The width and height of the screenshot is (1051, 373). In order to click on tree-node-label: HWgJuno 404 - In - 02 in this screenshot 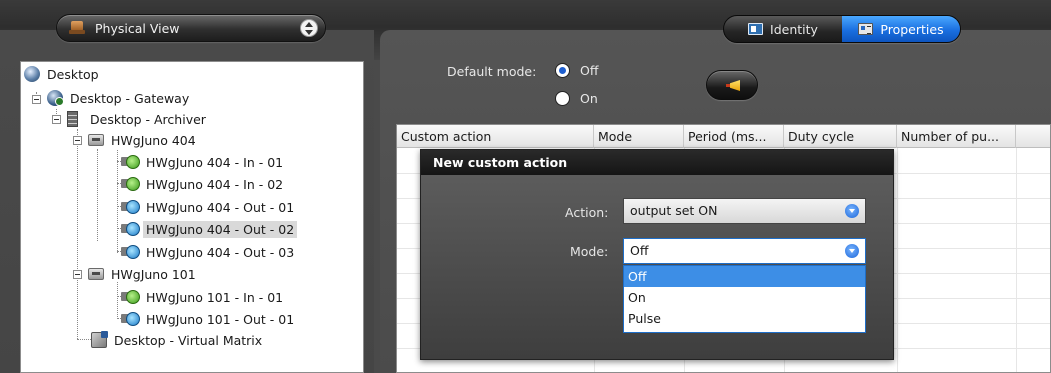, I will do `click(215, 184)`.